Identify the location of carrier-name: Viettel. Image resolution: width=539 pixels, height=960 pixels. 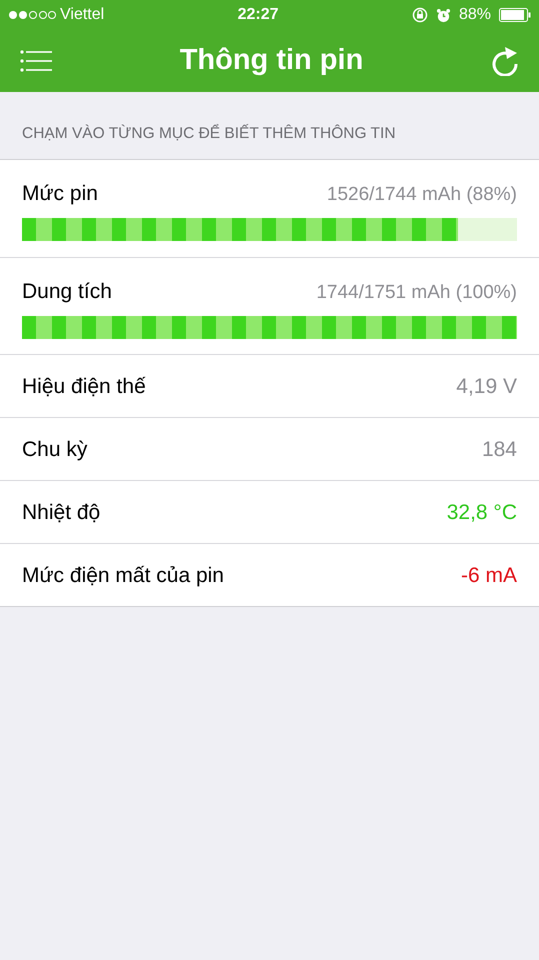
(82, 15).